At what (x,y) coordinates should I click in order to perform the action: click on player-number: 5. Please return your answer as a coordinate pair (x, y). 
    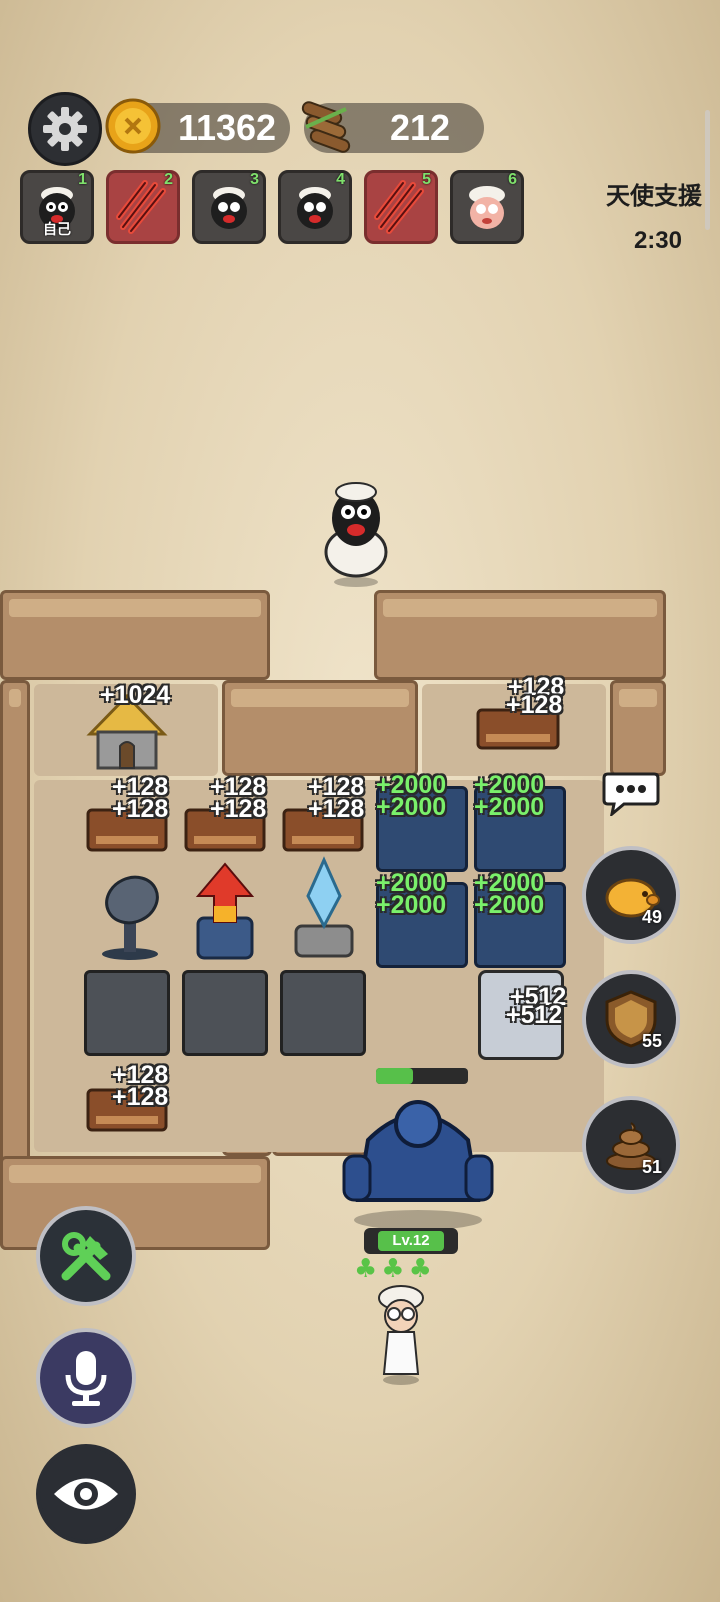
    Looking at the image, I should click on (426, 179).